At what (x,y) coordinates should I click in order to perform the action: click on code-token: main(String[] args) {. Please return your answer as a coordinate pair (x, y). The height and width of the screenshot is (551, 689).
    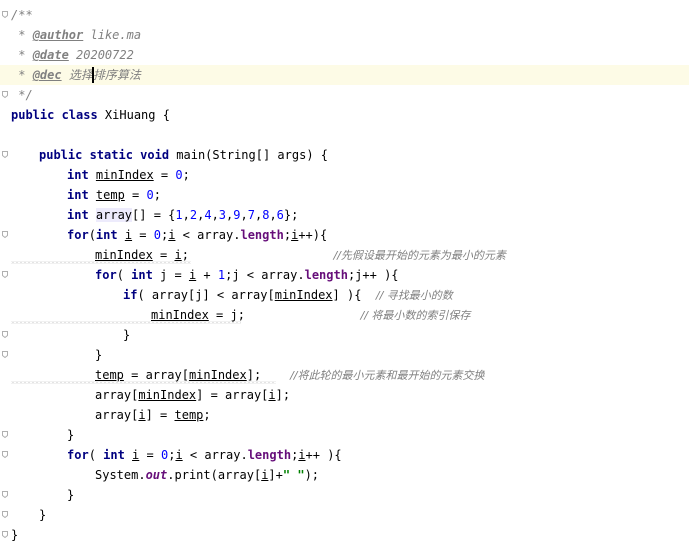
    Looking at the image, I should click on (252, 155).